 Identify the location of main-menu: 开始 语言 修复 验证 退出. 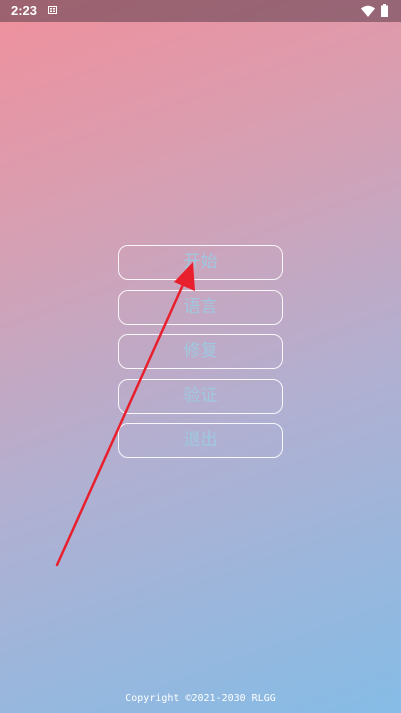
(200, 356).